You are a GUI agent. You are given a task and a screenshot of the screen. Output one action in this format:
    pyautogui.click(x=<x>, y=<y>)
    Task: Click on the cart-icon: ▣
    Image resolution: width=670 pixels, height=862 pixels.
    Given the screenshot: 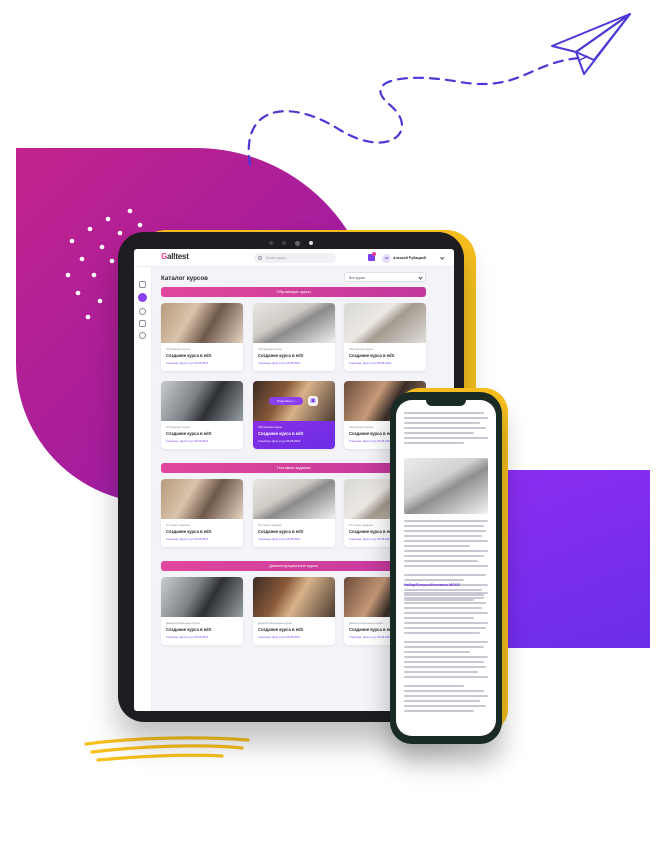 What is the action you would take?
    pyautogui.click(x=313, y=401)
    